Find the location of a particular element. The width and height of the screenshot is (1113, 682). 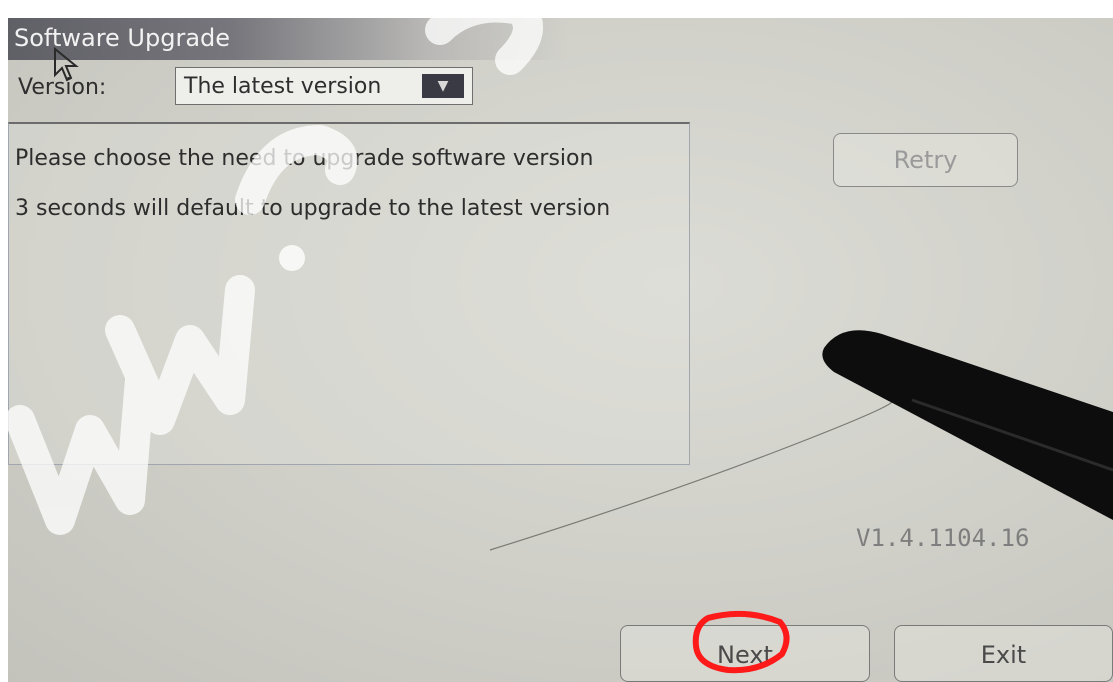

title-bar: Software Upgrade is located at coordinates (288, 39).